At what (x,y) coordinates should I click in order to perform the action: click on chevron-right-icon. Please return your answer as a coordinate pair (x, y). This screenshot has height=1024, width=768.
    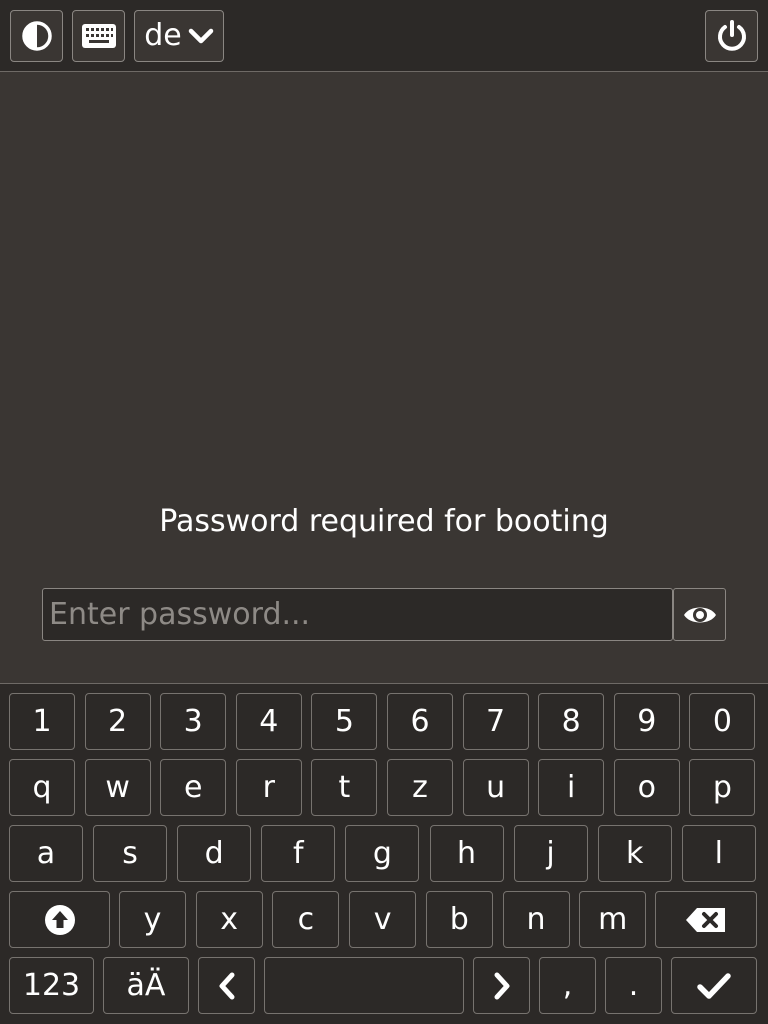
    Looking at the image, I should click on (501, 985).